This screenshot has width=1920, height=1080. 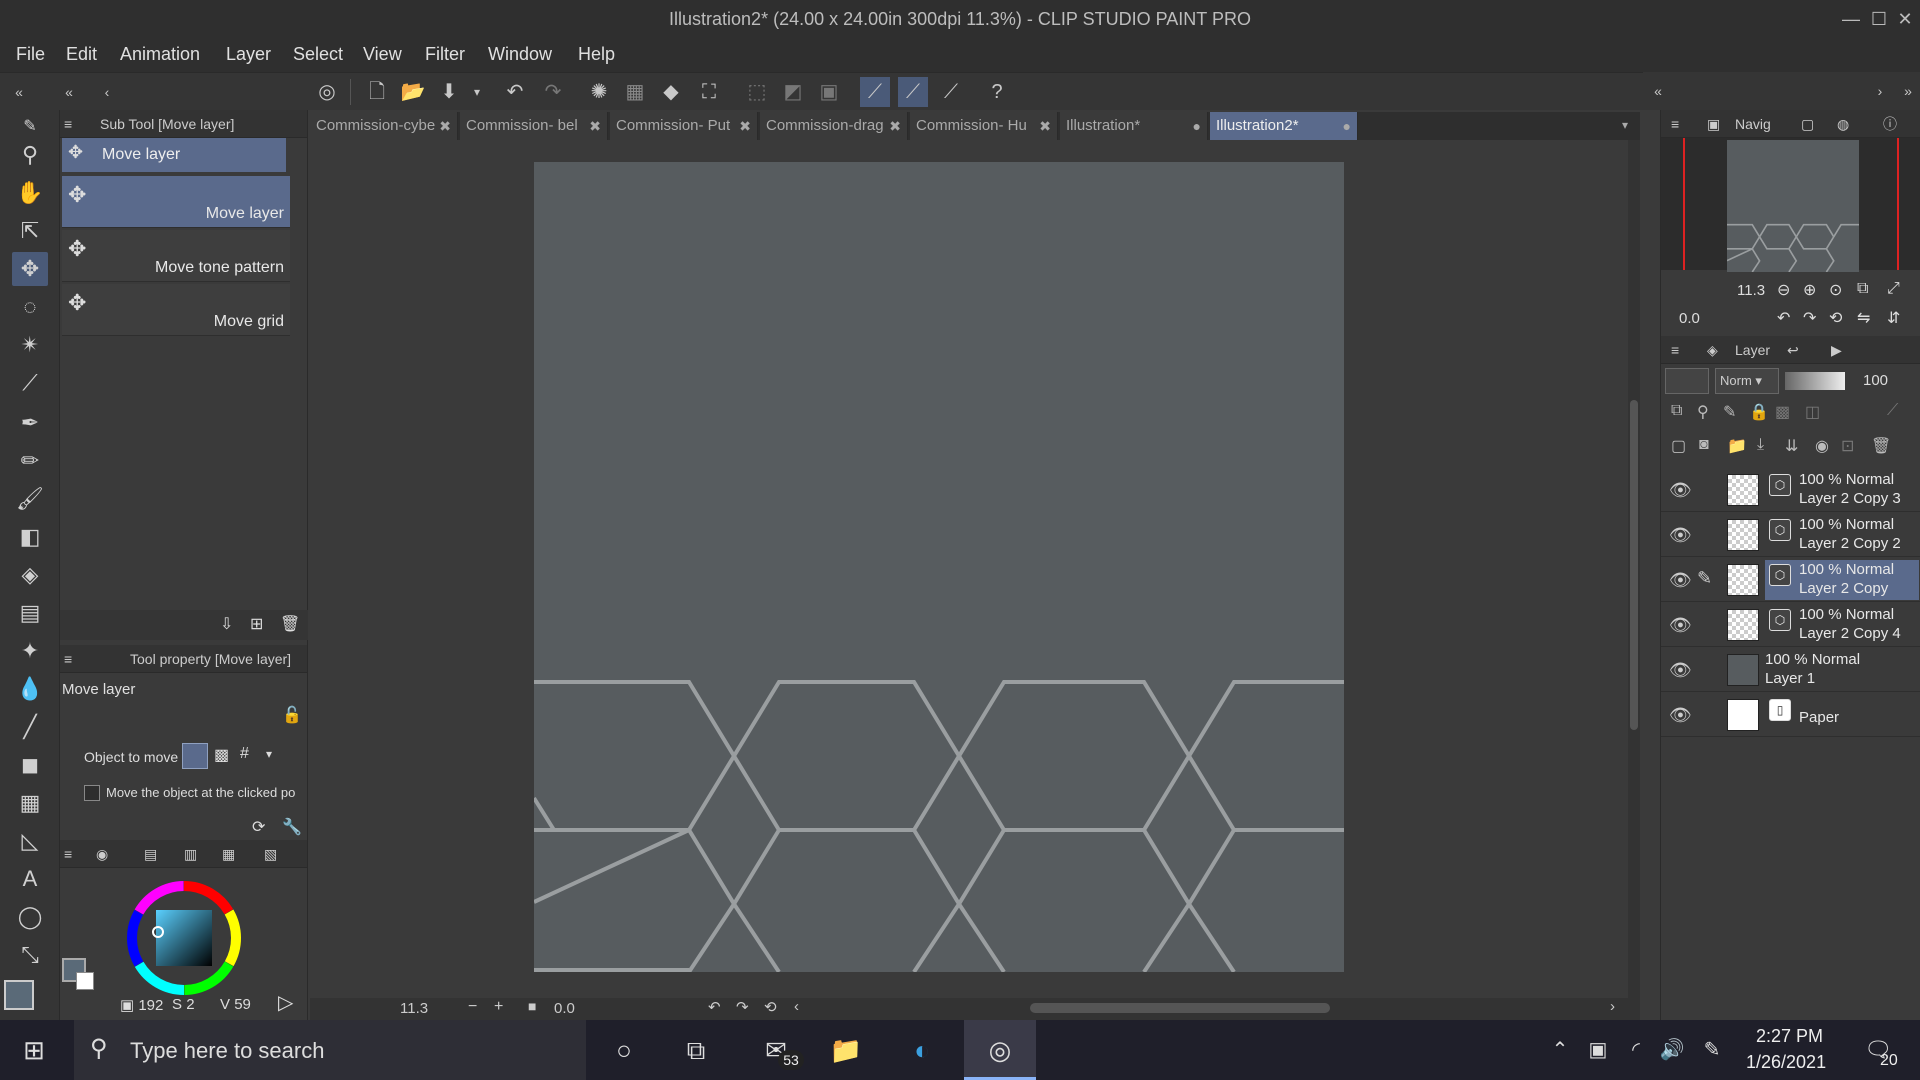 I want to click on reference-icon: ⚲, so click(x=1703, y=412).